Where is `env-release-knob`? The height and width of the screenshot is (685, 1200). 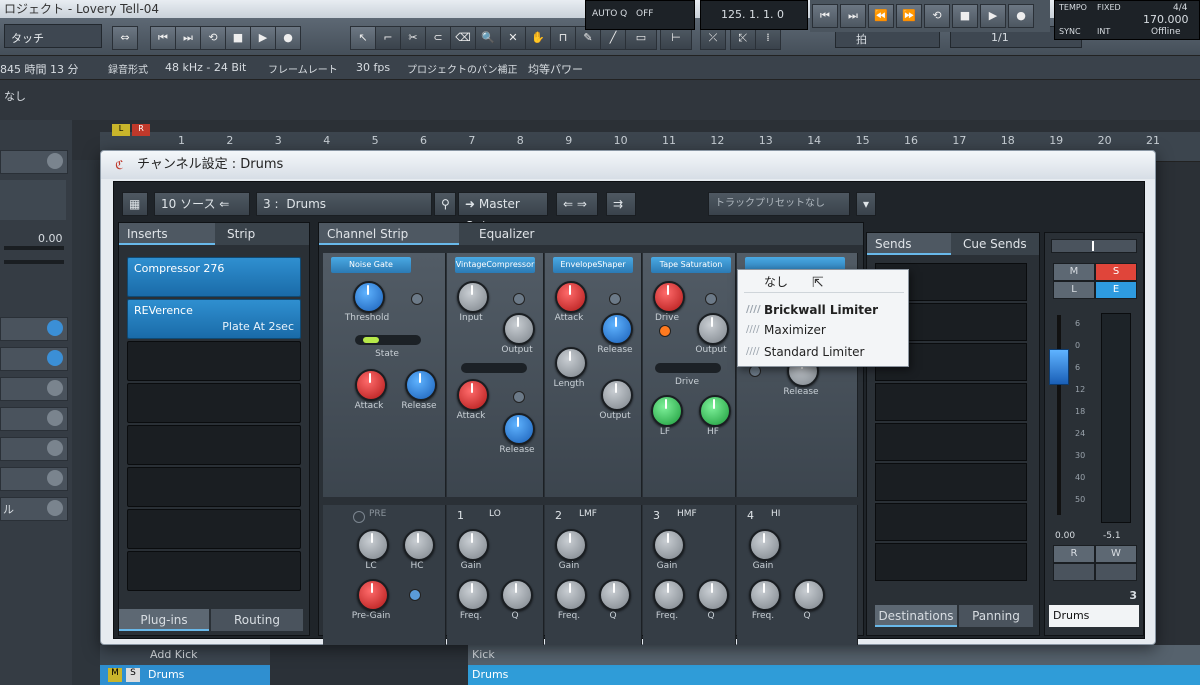 env-release-knob is located at coordinates (617, 329).